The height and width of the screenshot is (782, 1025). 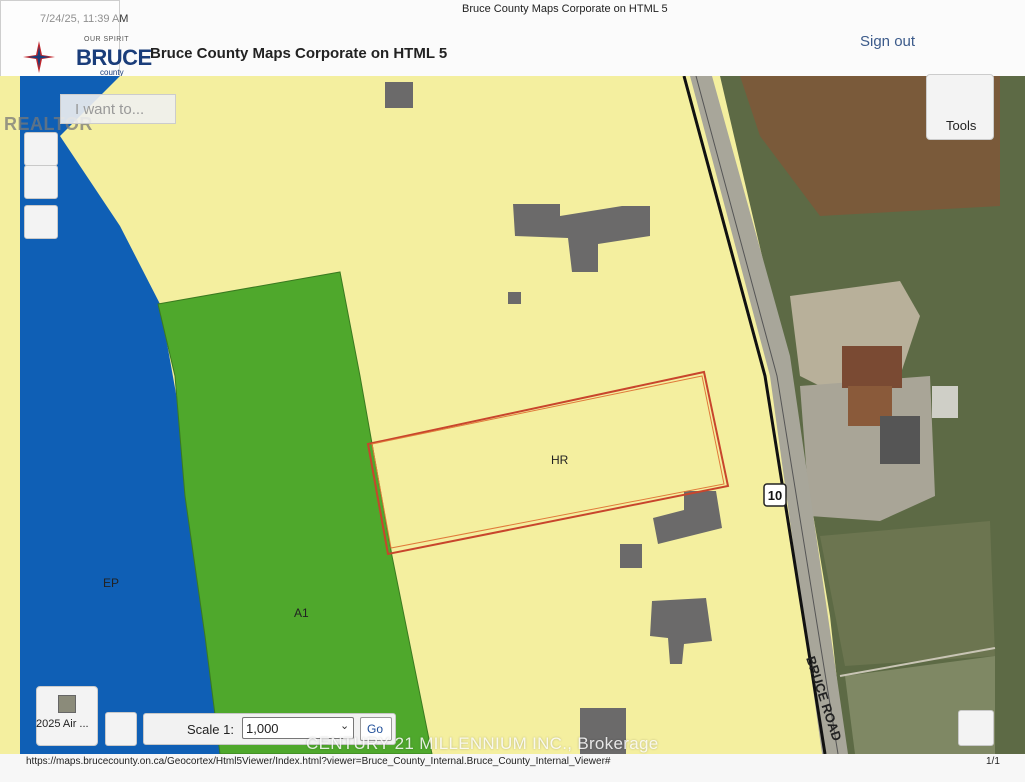 What do you see at coordinates (976, 728) in the screenshot?
I see `fullscreen-button` at bounding box center [976, 728].